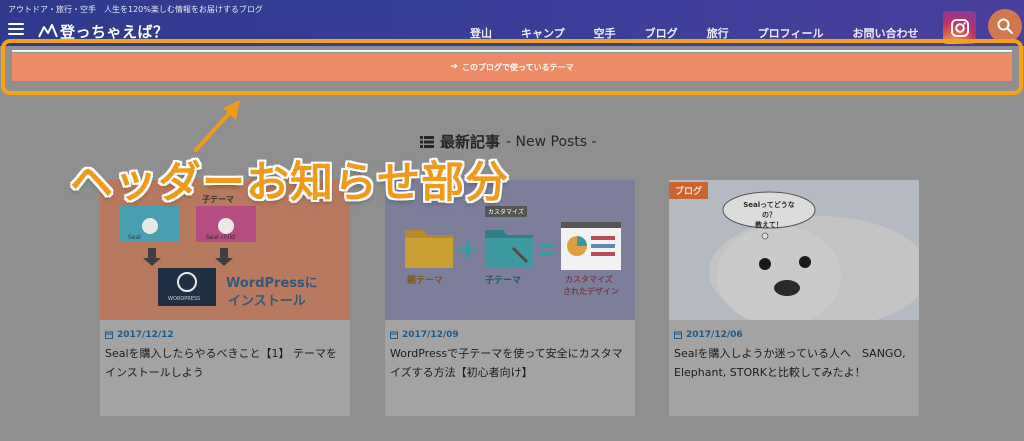 The height and width of the screenshot is (441, 1024). What do you see at coordinates (427, 141) in the screenshot?
I see `list-icon` at bounding box center [427, 141].